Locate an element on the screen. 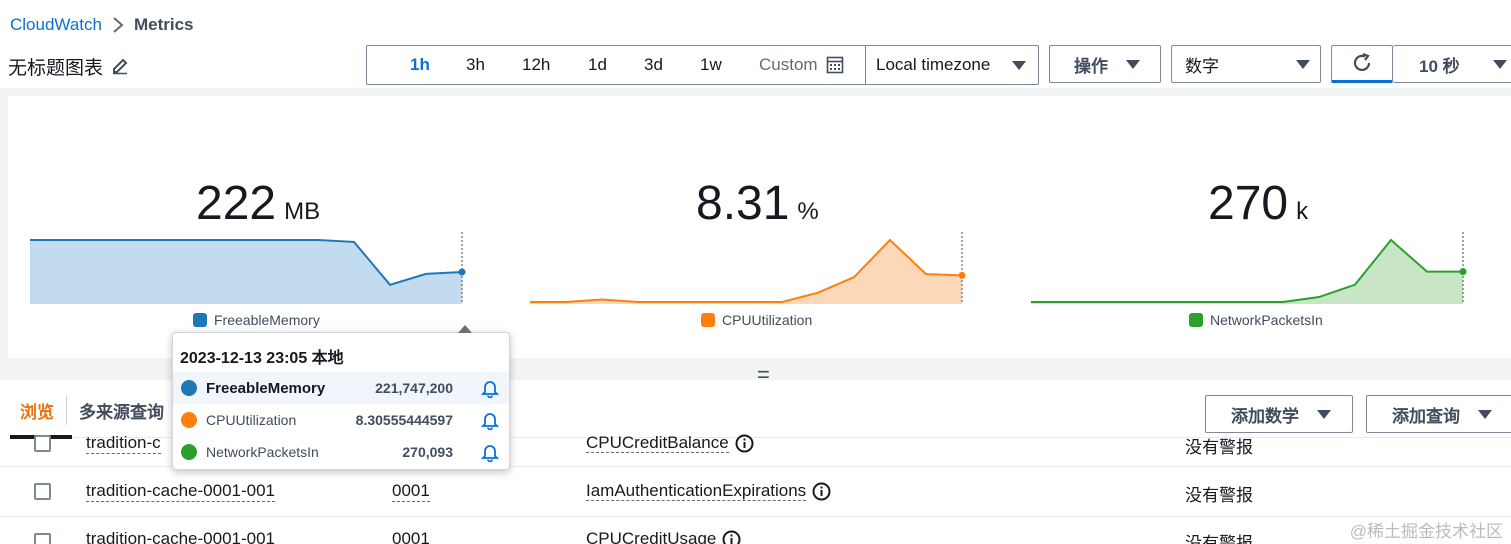  tooltip-arrow is located at coordinates (465, 329).